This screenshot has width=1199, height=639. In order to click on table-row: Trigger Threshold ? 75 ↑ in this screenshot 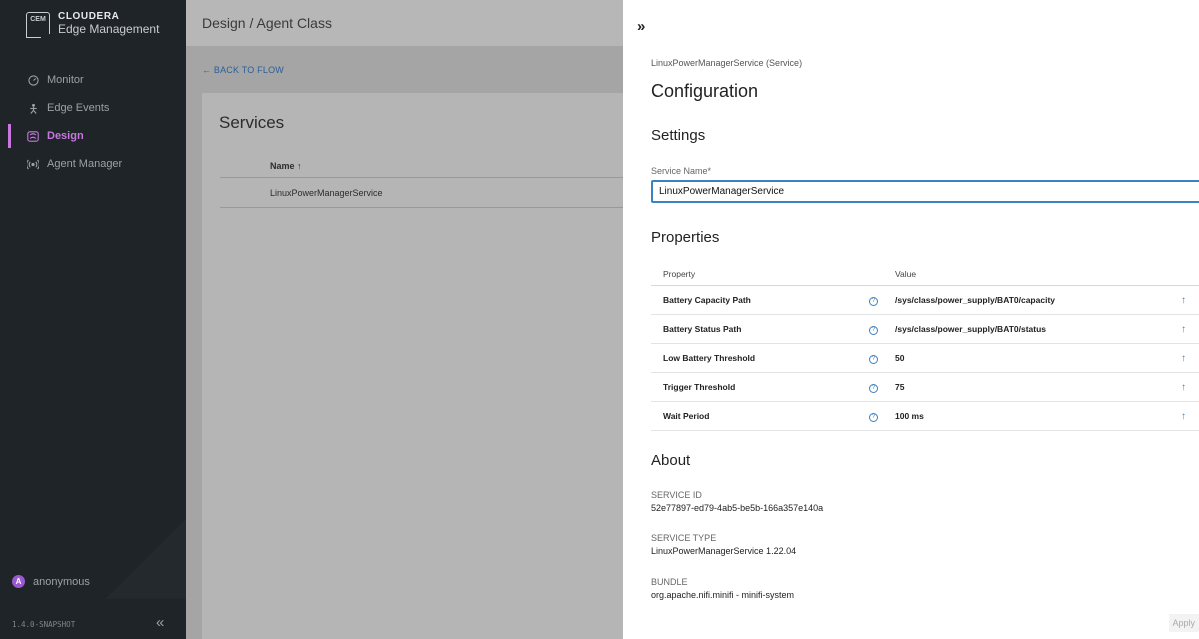, I will do `click(925, 387)`.